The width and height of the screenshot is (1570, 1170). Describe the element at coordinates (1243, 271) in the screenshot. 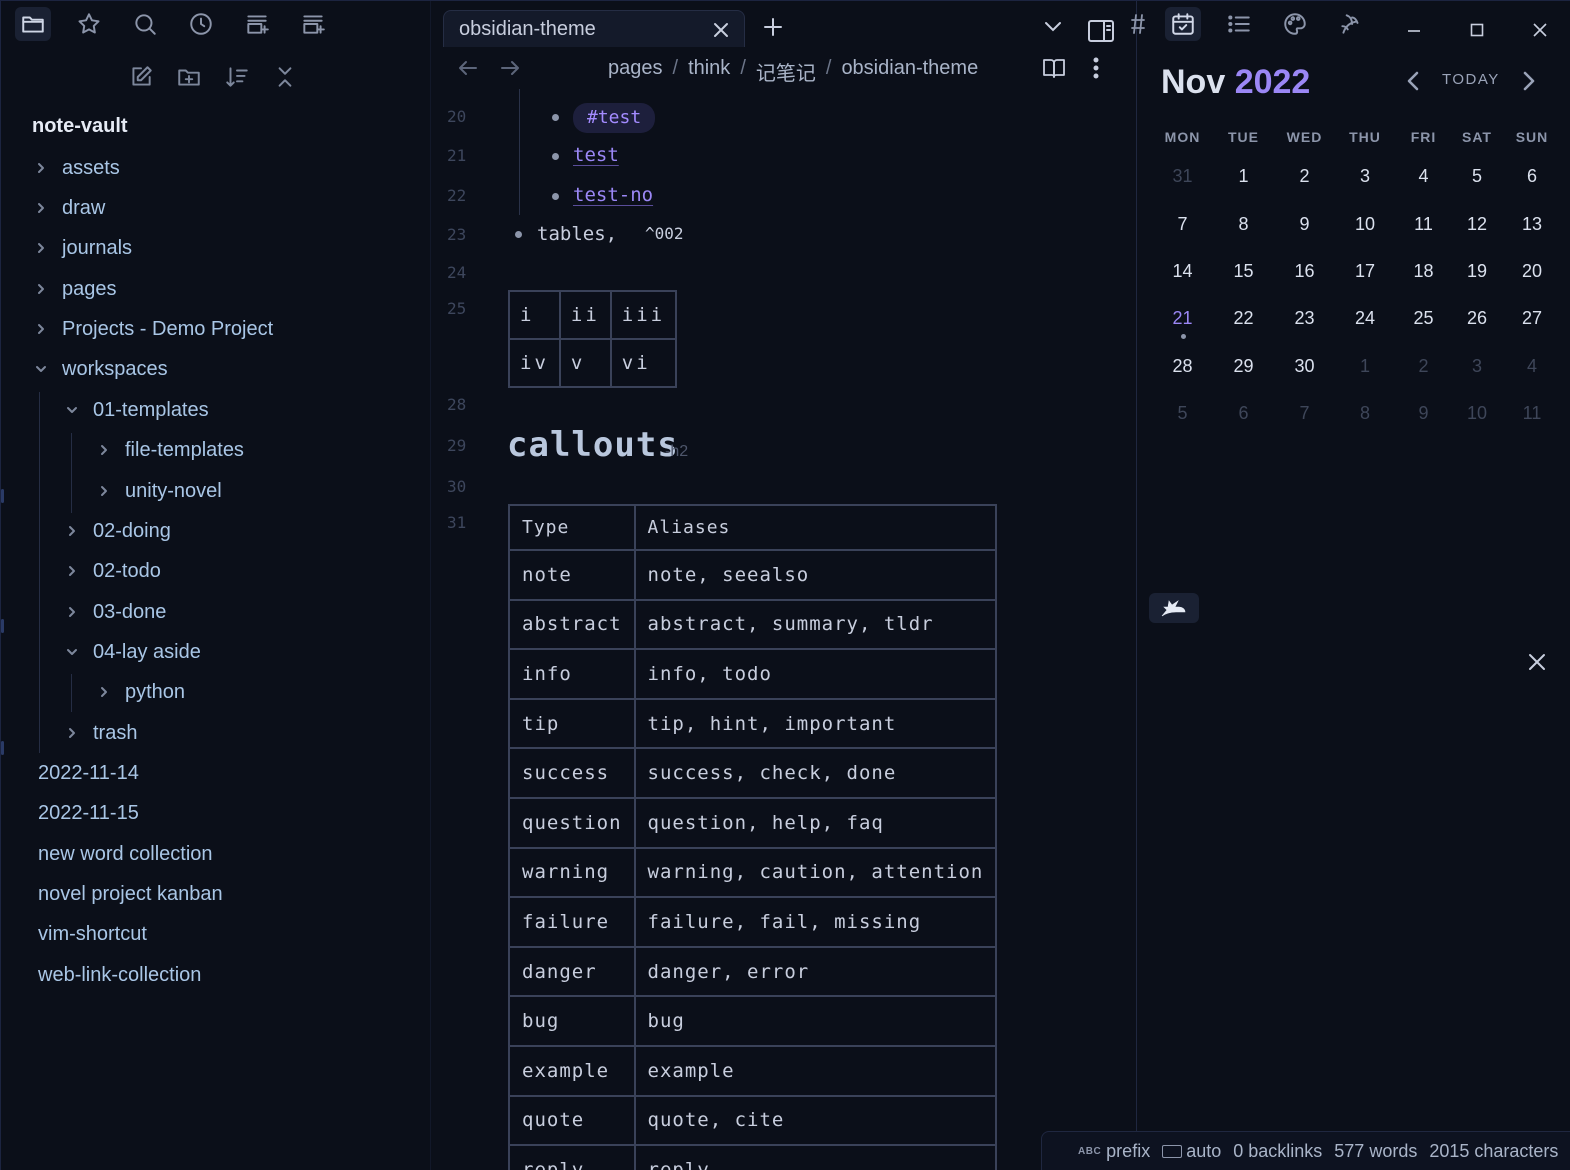

I see `calendar-day: 15` at that location.